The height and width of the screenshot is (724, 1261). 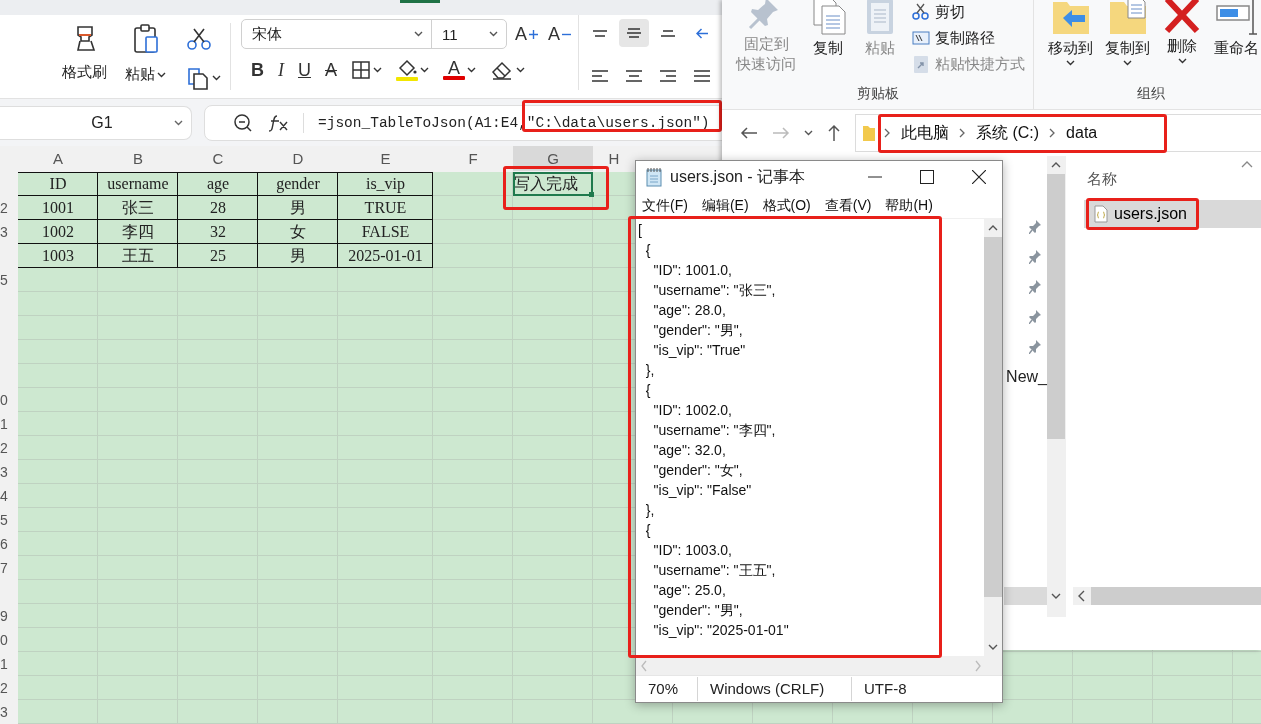 What do you see at coordinates (473, 158) in the screenshot?
I see `column-header: F` at bounding box center [473, 158].